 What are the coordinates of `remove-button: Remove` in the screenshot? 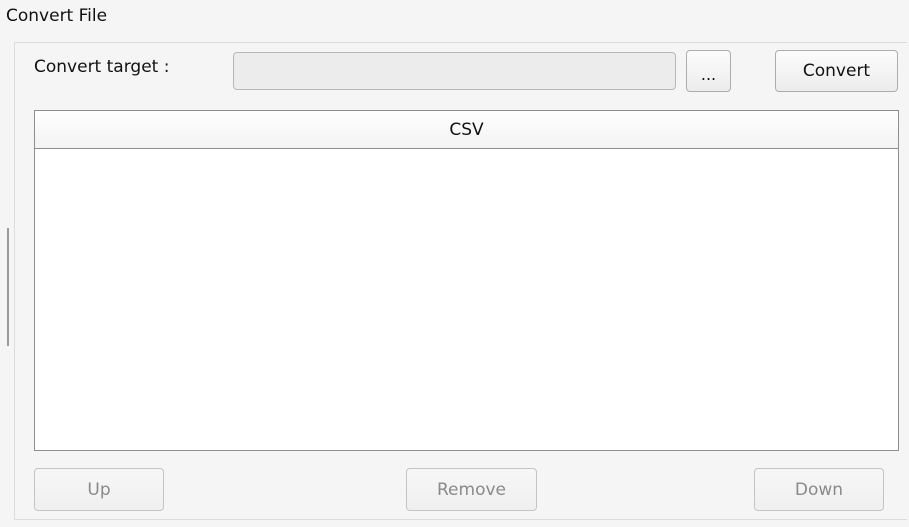 It's located at (471, 489).